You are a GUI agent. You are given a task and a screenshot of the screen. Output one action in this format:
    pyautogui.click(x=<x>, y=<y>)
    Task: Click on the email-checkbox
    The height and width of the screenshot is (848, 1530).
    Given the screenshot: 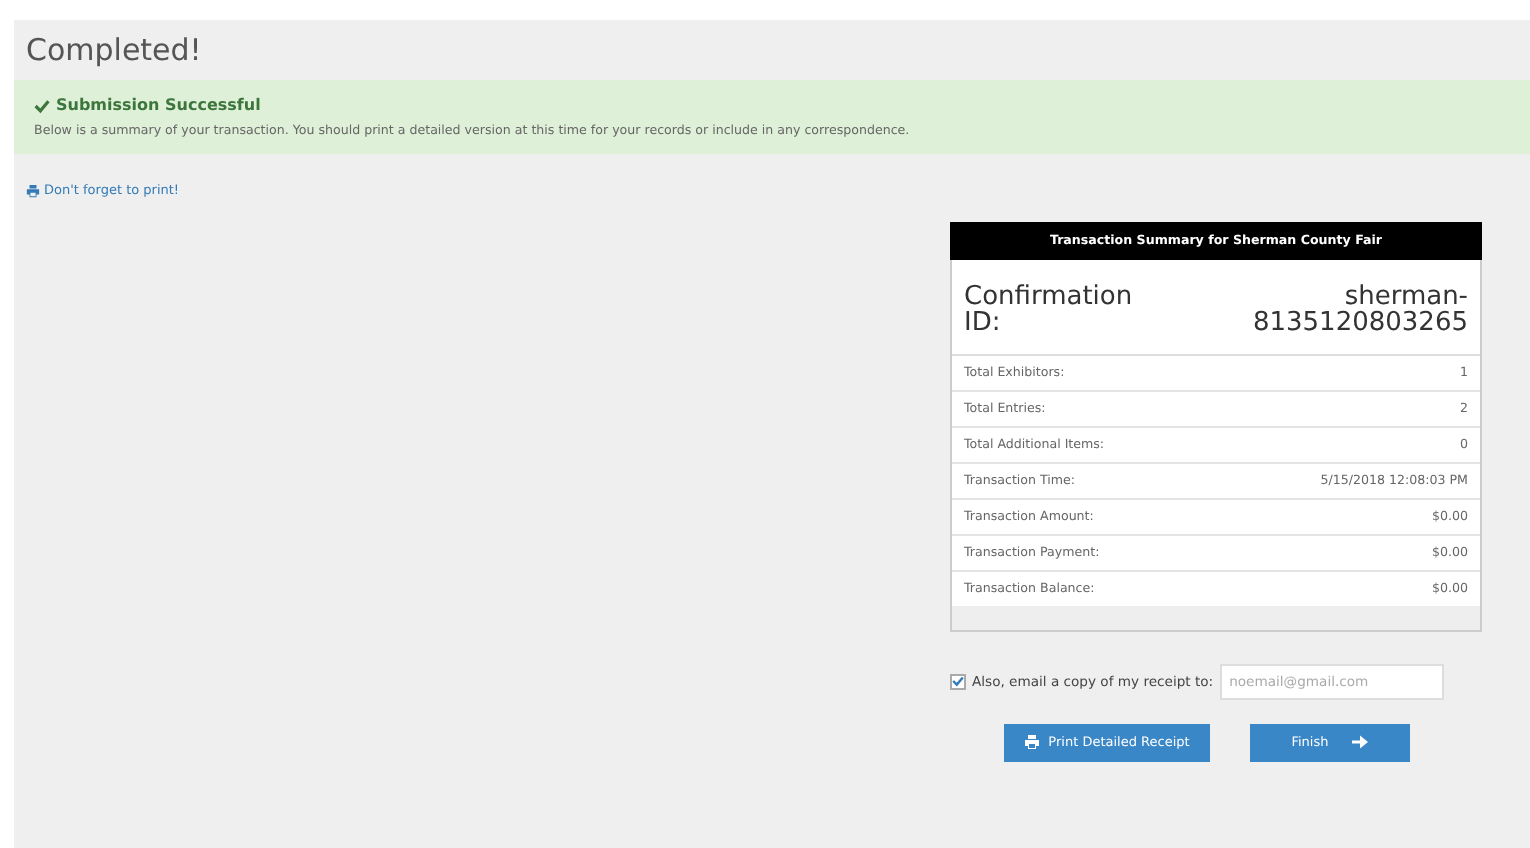 What is the action you would take?
    pyautogui.click(x=958, y=681)
    